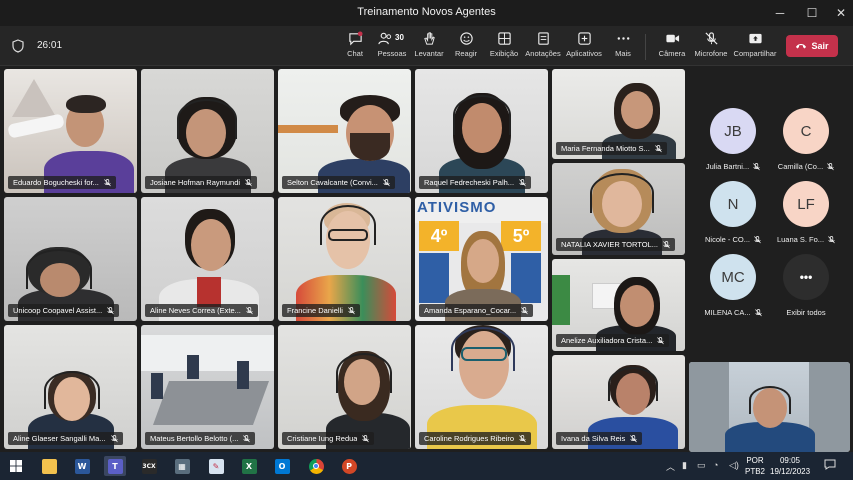 Image resolution: width=853 pixels, height=480 pixels. Describe the element at coordinates (504, 47) in the screenshot. I see `view-button: Exibição` at that location.